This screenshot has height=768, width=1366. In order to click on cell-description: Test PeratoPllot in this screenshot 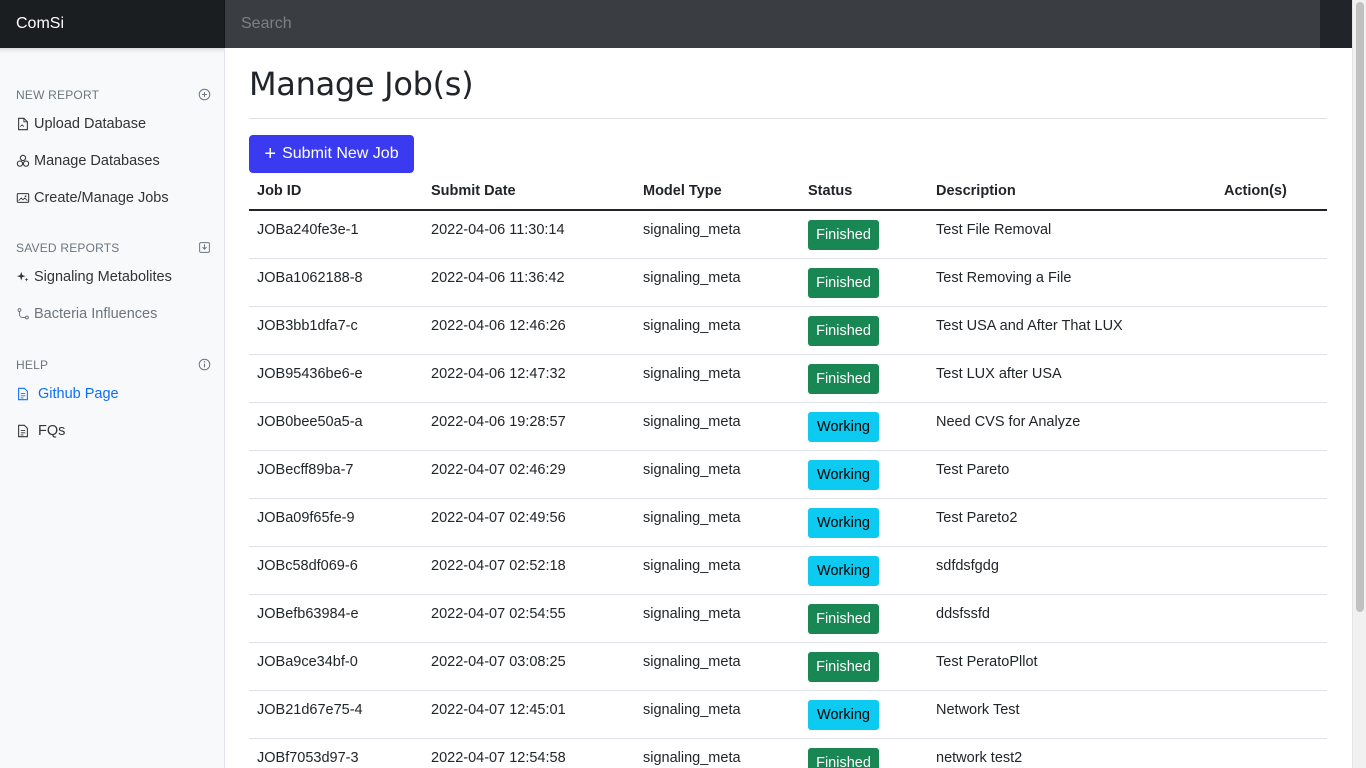, I will do `click(987, 662)`.